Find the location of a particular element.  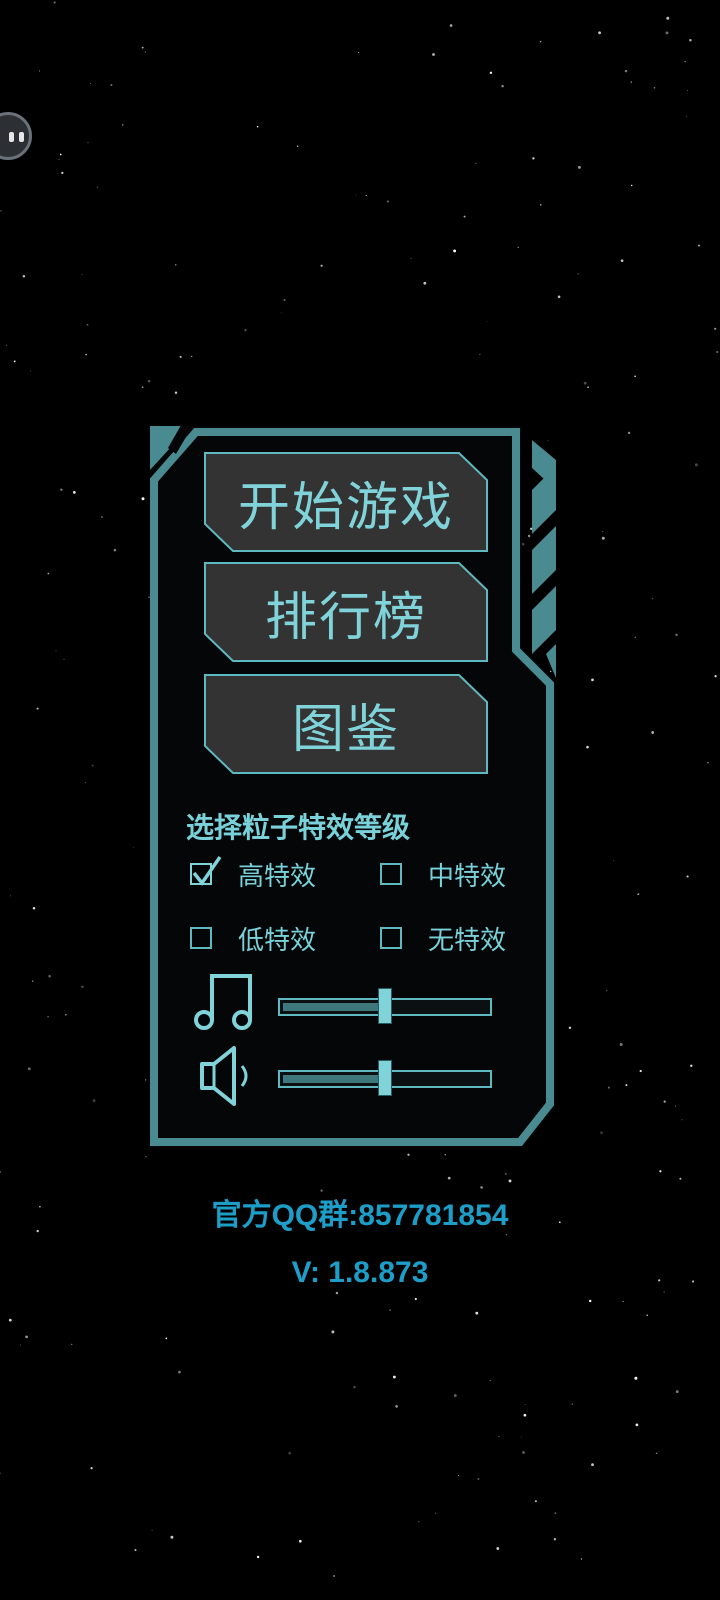

assistant-eye-icon is located at coordinates (11, 137).